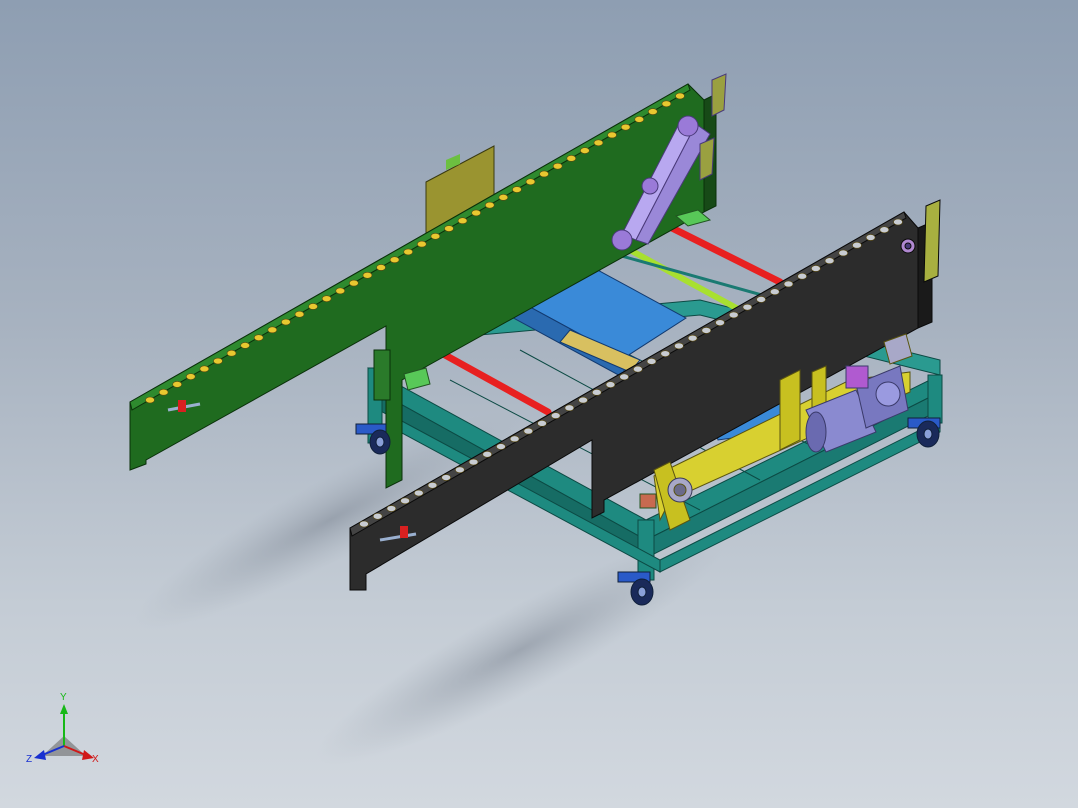  Describe the element at coordinates (373, 439) in the screenshot. I see `caster-front-left` at that location.